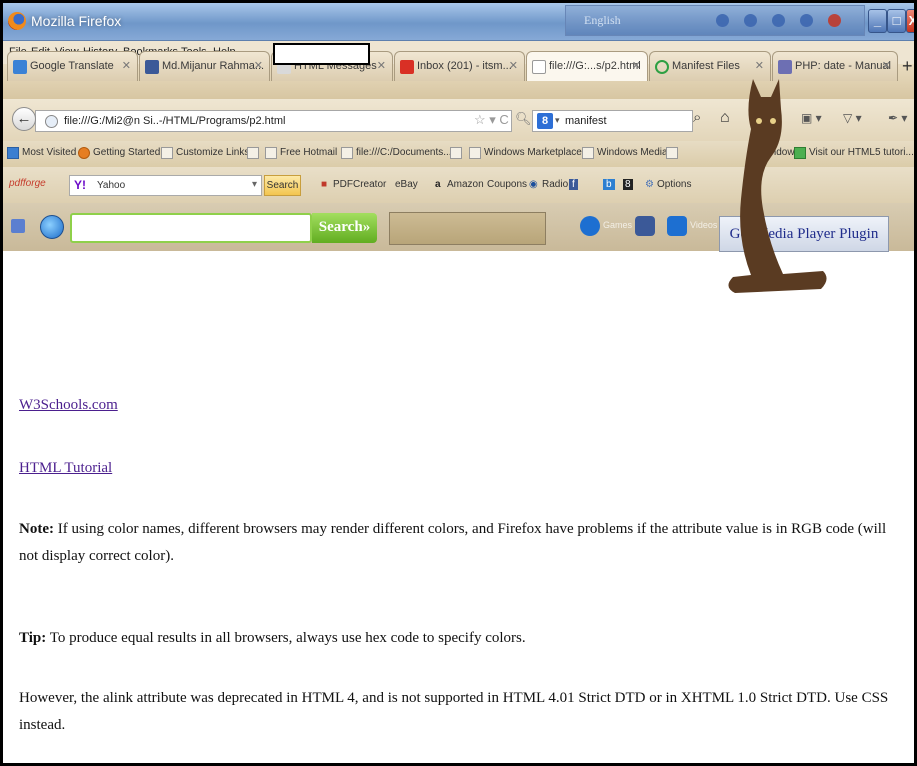 The image size is (917, 766). I want to click on pdf-icon: ■, so click(324, 184).